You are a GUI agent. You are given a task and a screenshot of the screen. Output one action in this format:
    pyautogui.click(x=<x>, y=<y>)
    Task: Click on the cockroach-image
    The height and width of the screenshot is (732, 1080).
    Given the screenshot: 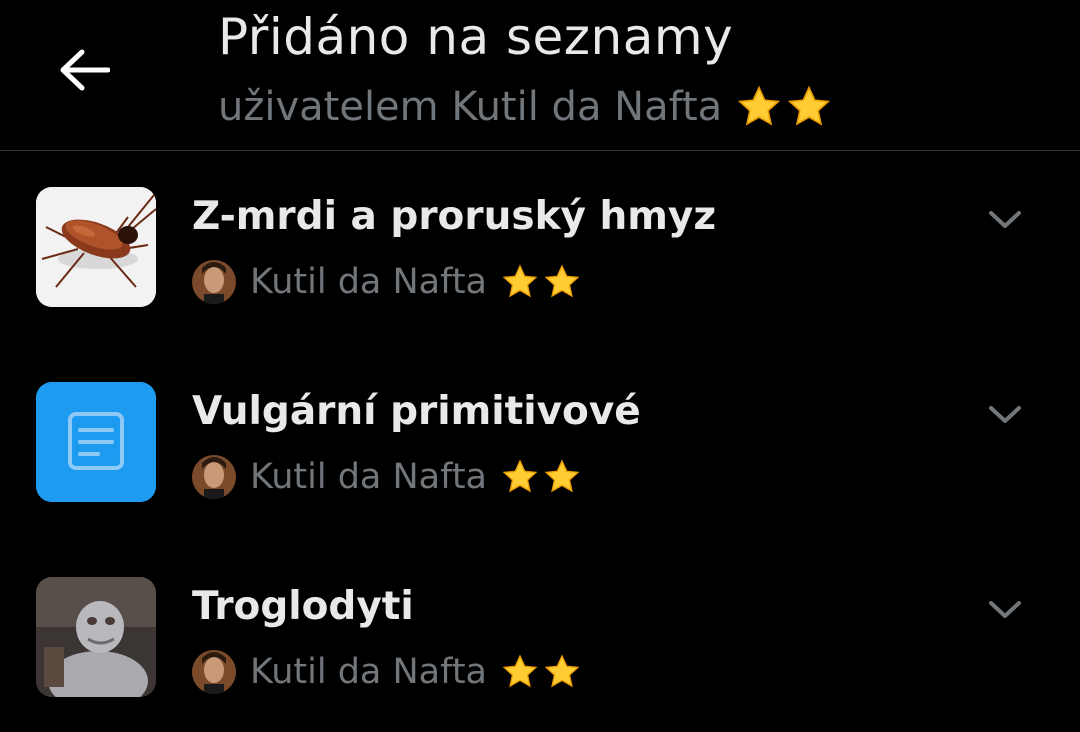 What is the action you would take?
    pyautogui.click(x=96, y=247)
    